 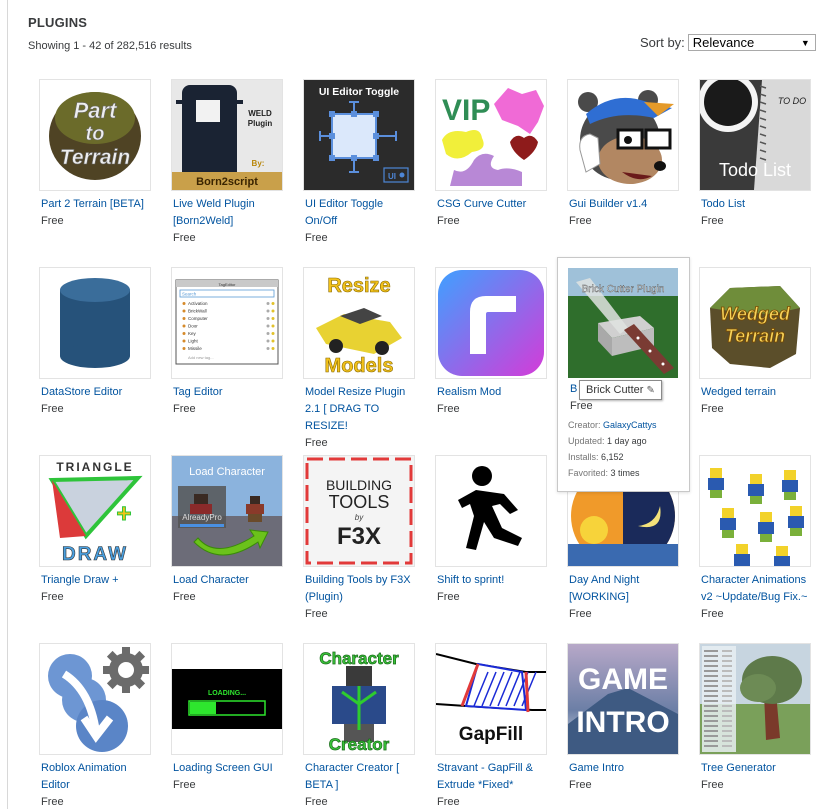 I want to click on plugin-thumbnail-weld-plugin: WELD Plugin By: Born2script, so click(x=227, y=135).